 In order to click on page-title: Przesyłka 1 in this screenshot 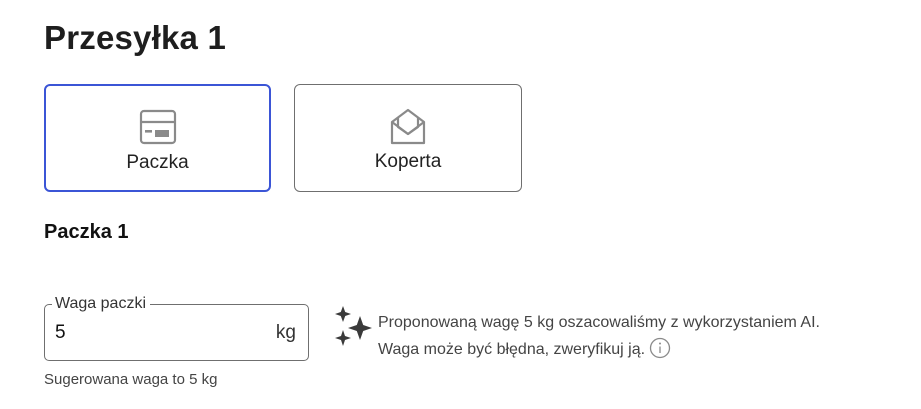, I will do `click(135, 37)`.